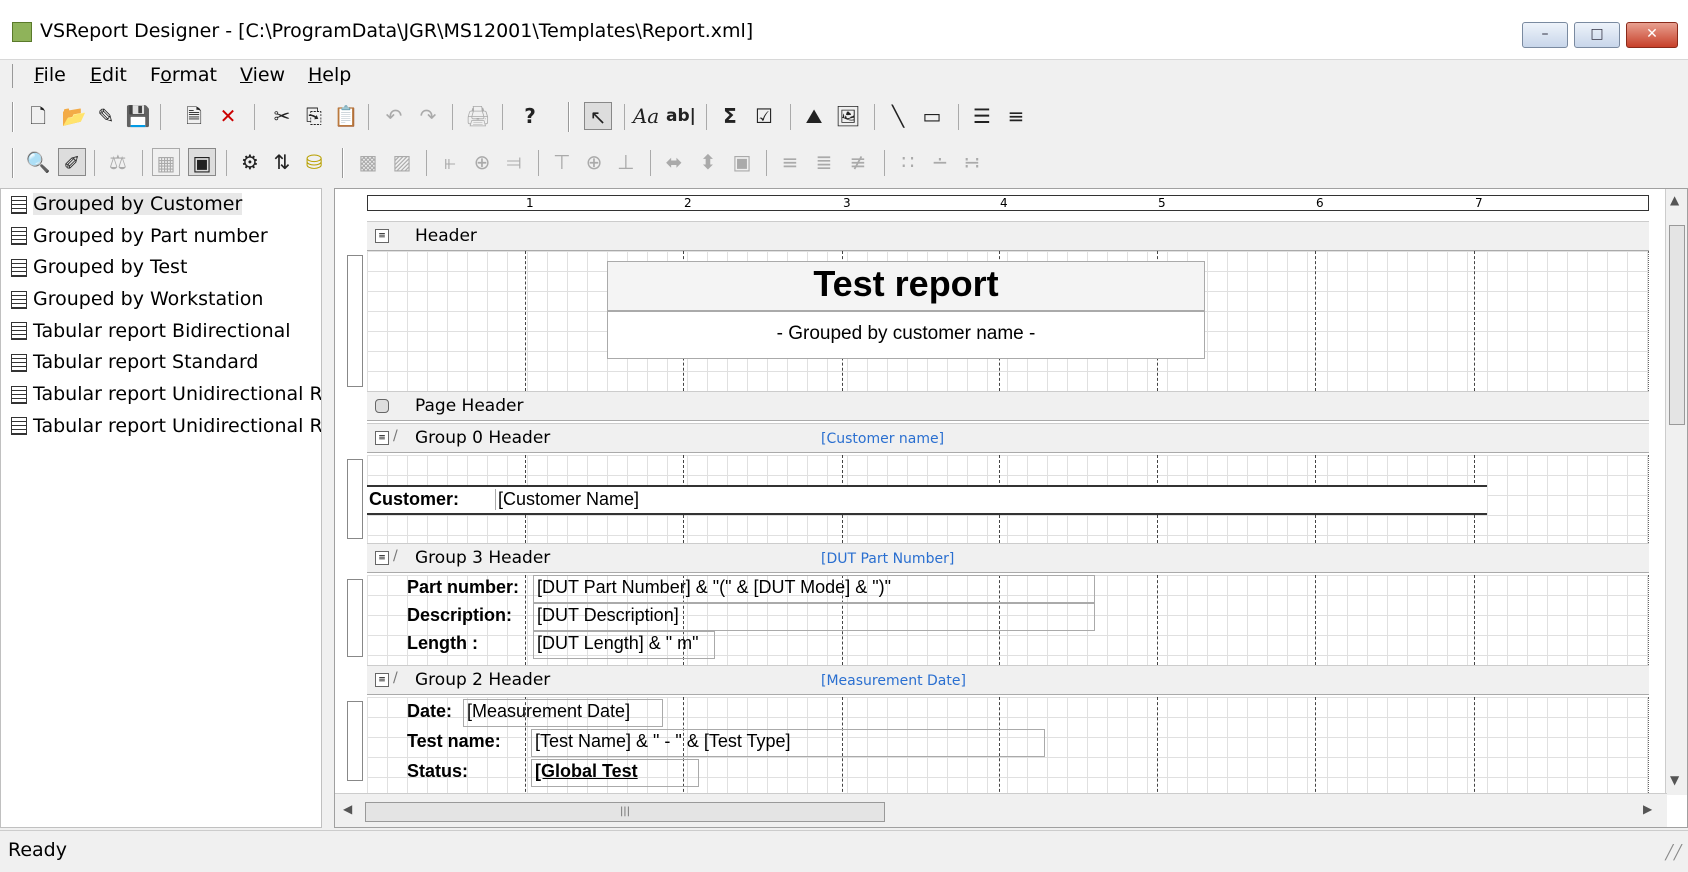 The width and height of the screenshot is (1688, 872). Describe the element at coordinates (118, 162) in the screenshot. I see `fields-icon: ⚖` at that location.